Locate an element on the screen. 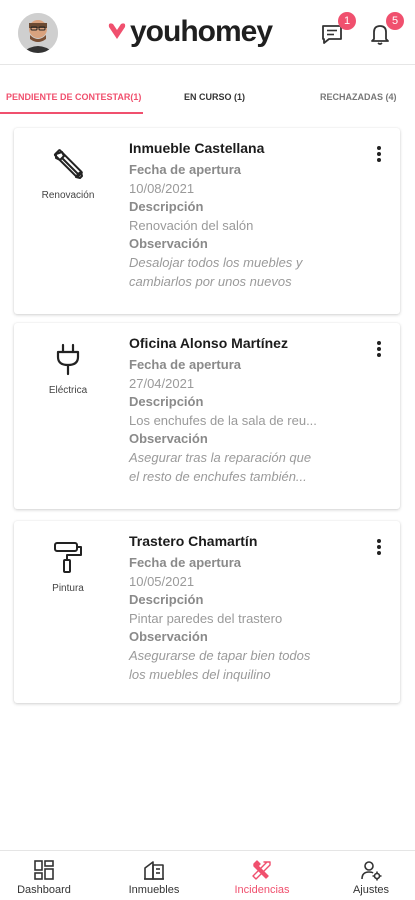 This screenshot has width=415, height=900. property-title: Trastero Chamartín is located at coordinates (193, 541).